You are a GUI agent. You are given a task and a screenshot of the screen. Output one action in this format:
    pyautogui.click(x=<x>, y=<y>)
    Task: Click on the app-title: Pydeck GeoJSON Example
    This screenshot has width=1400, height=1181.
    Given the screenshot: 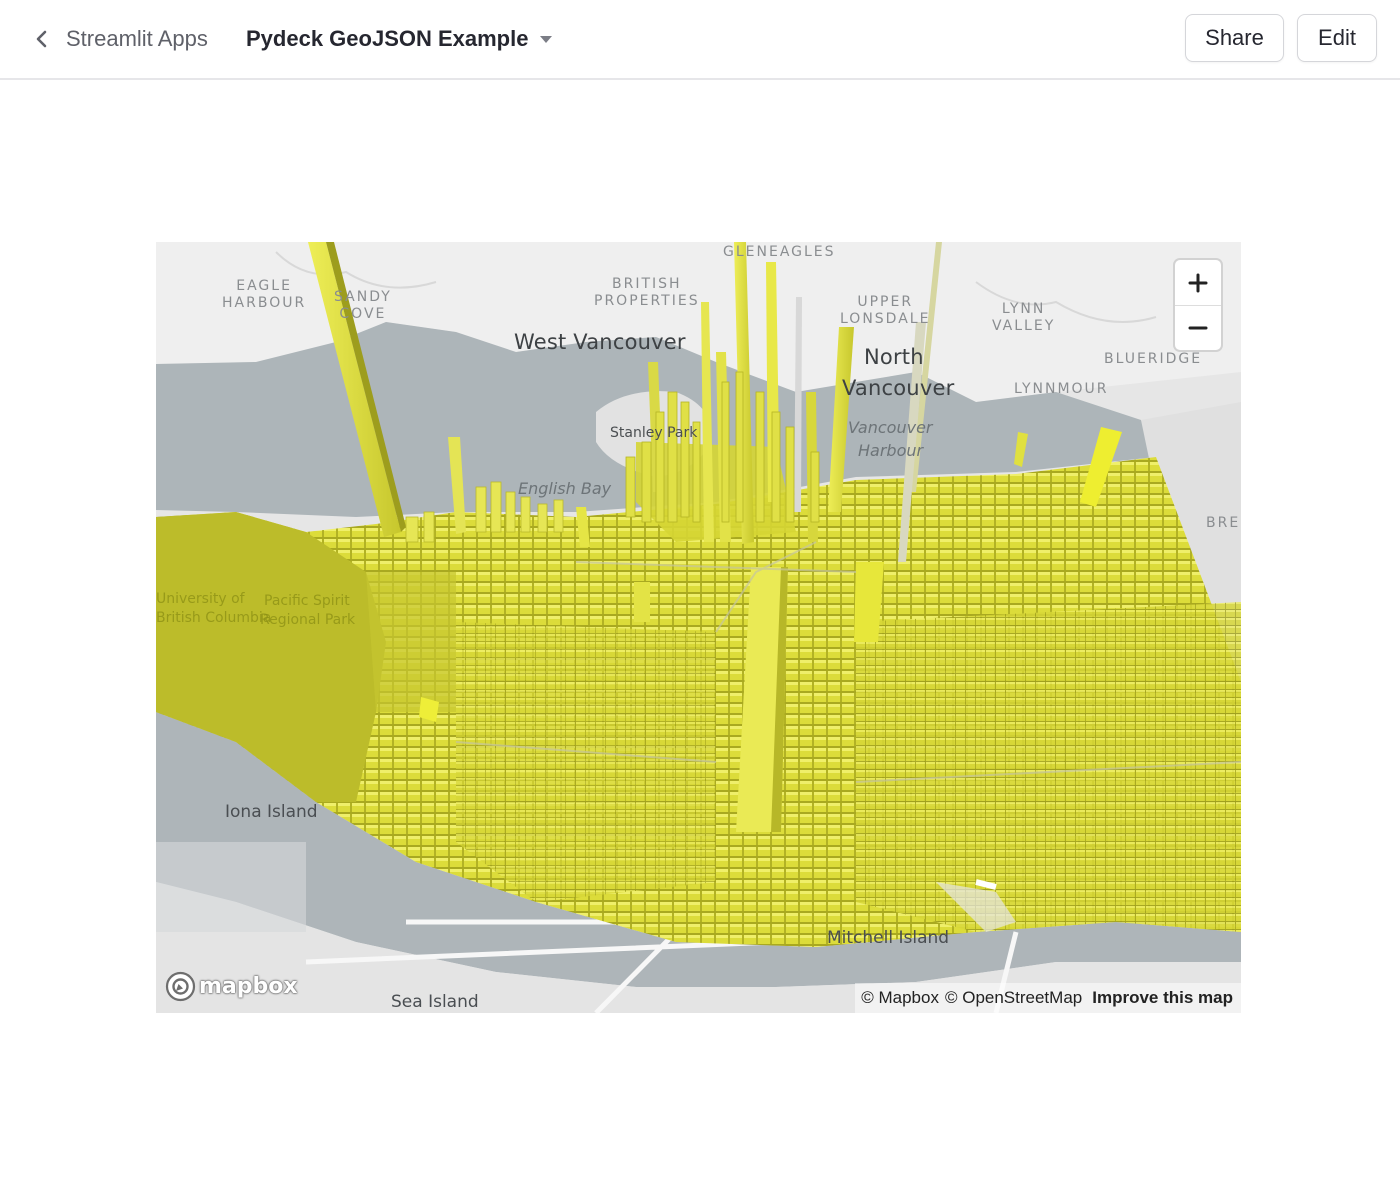 What is the action you would take?
    pyautogui.click(x=387, y=38)
    